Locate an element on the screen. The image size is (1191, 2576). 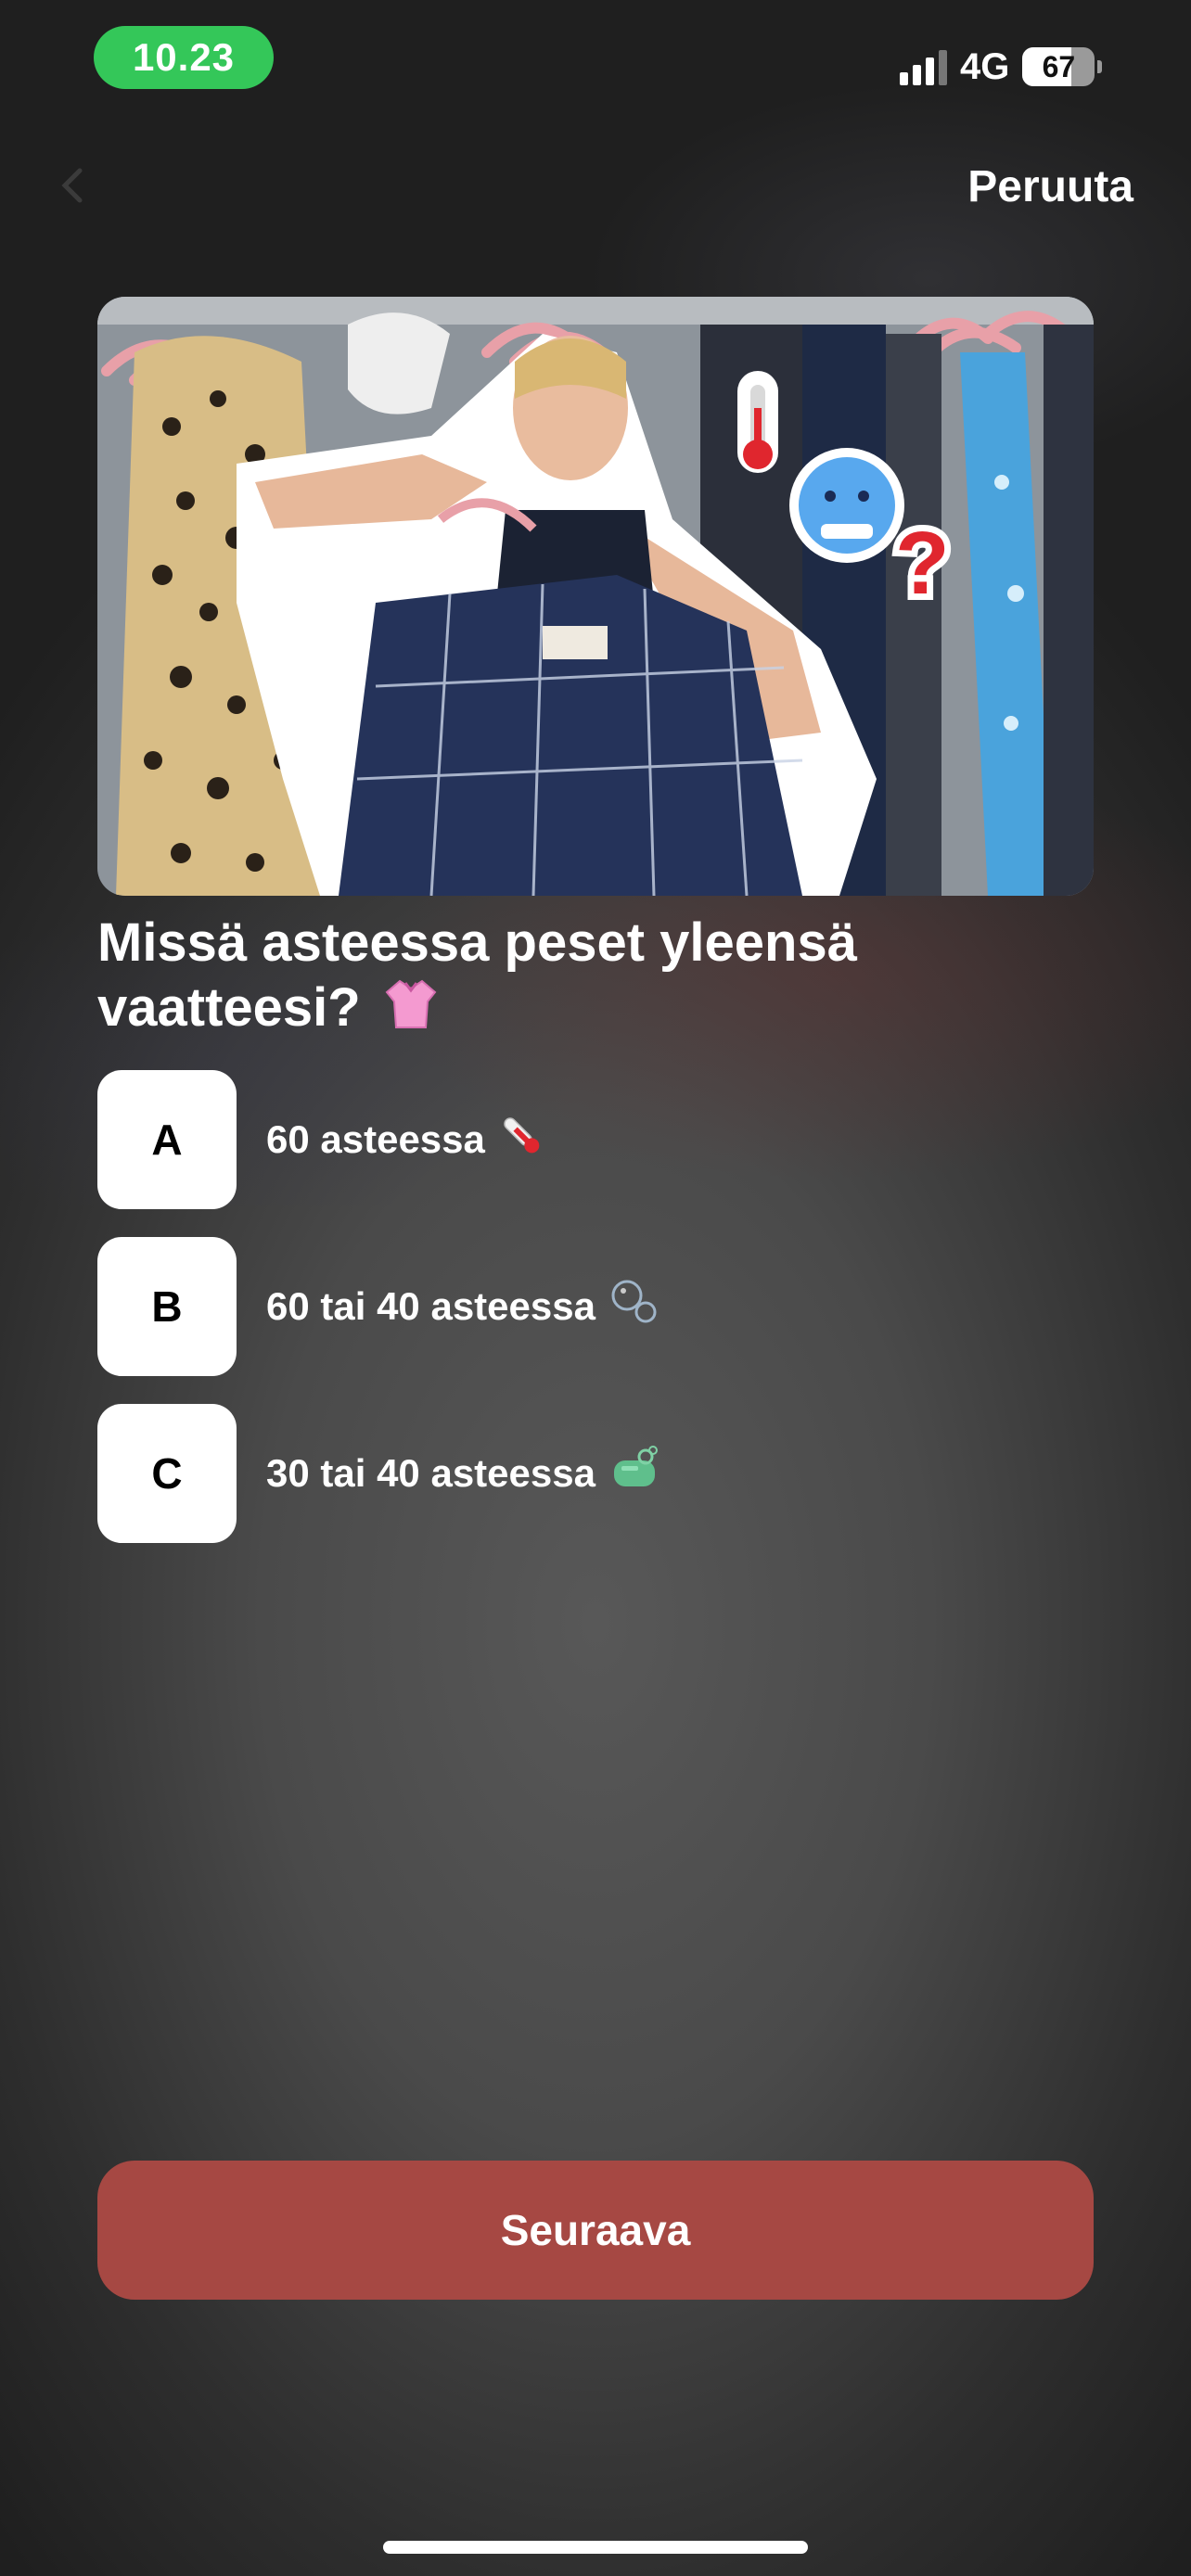
answer-option-b: B 60 tai 40 asteessa is located at coordinates (595, 1306).